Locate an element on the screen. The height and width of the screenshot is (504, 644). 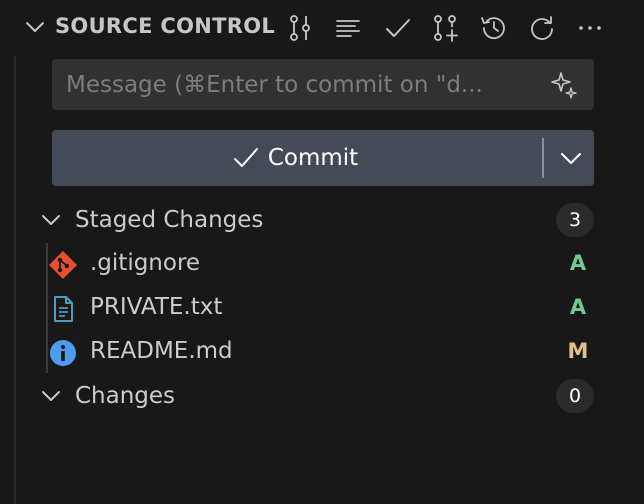
pull-request-icon is located at coordinates (446, 28).